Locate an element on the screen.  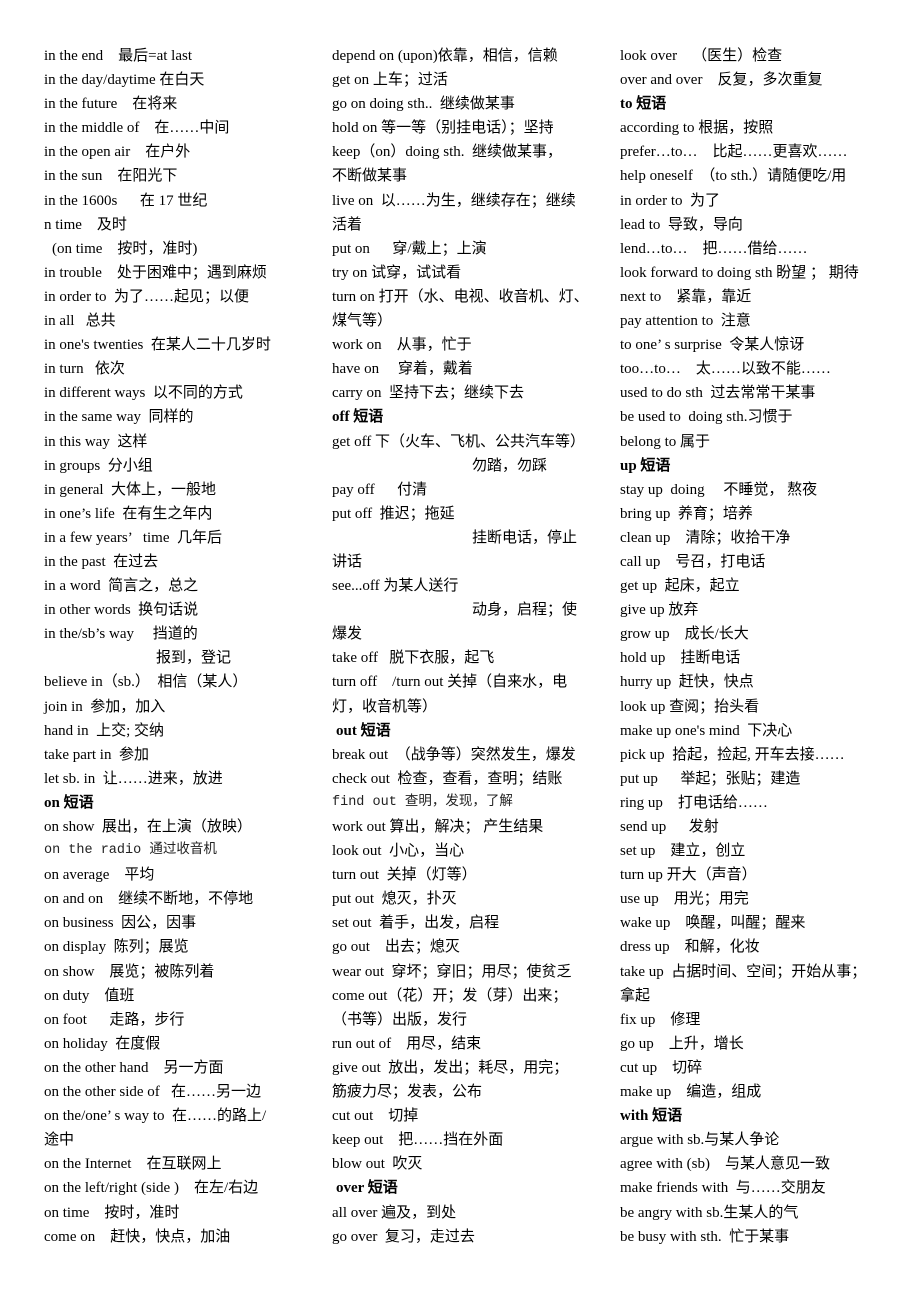
phrase-entry: 拿起 is located at coordinates (635, 995).